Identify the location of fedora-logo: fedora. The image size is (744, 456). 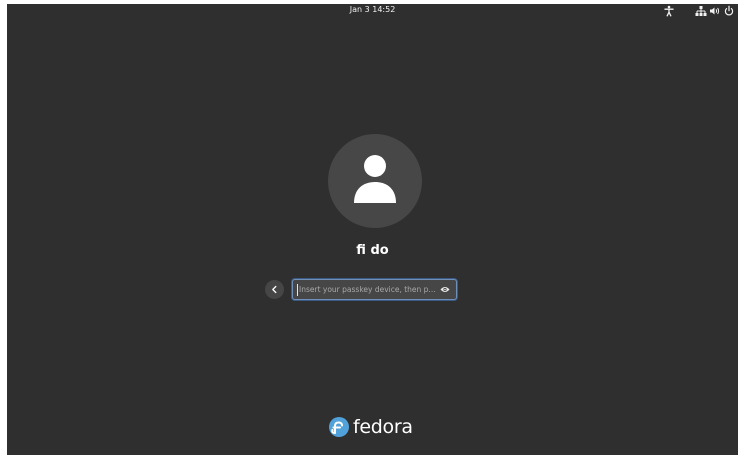
(379, 428).